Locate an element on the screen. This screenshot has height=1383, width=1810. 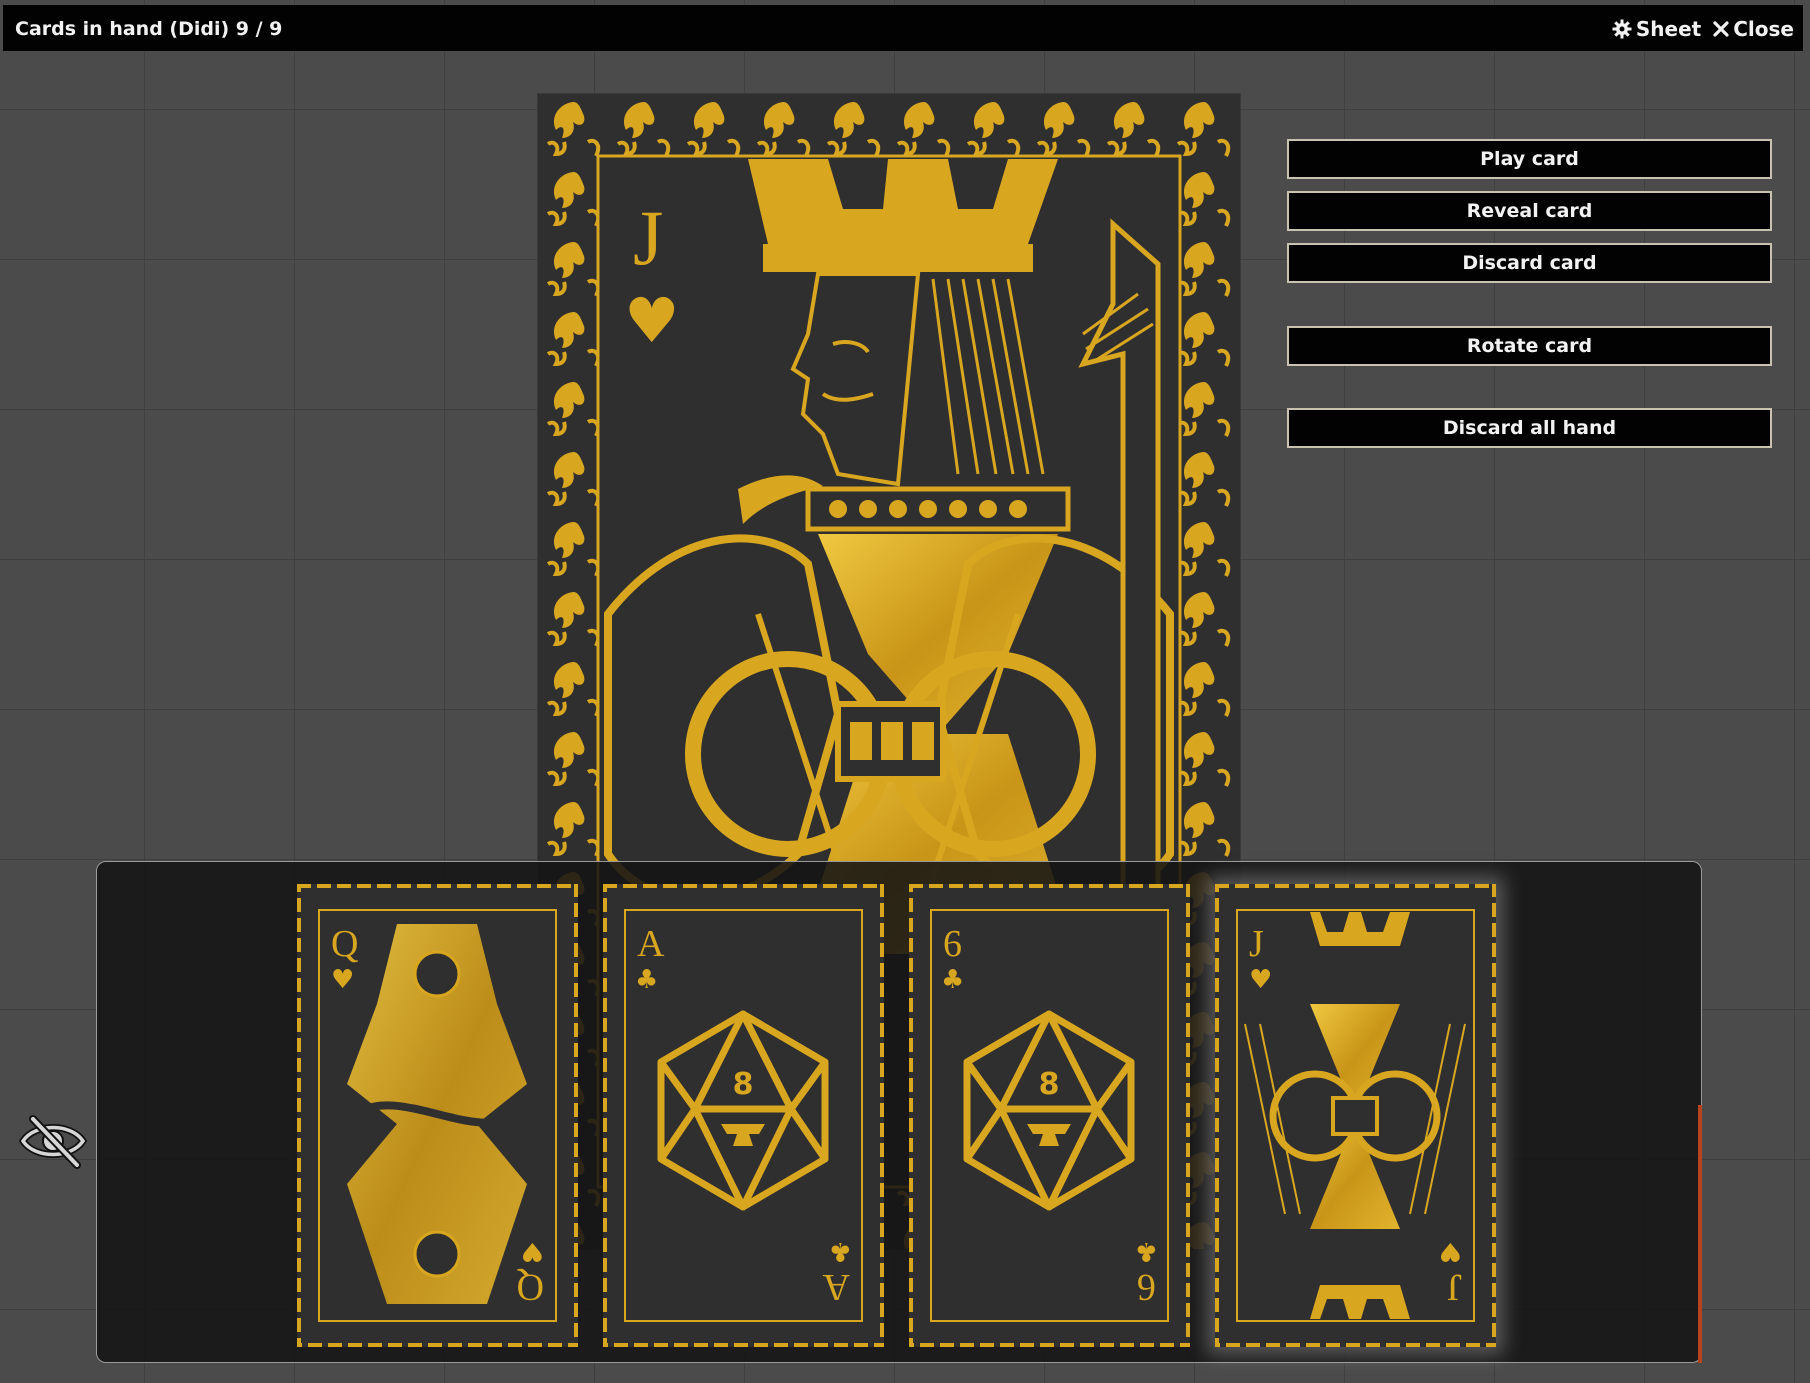
hand-card-six-of-clubs: 6 ♣ 6 ♣ 8 is located at coordinates (1049, 1115).